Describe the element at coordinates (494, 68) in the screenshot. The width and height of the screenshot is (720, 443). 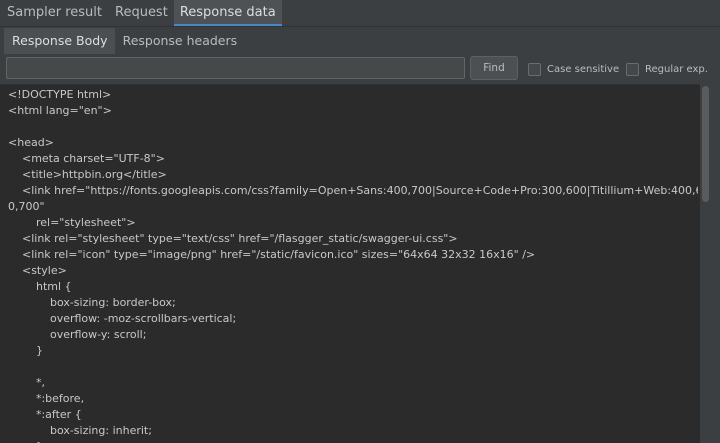
I see `find-button: Find` at that location.